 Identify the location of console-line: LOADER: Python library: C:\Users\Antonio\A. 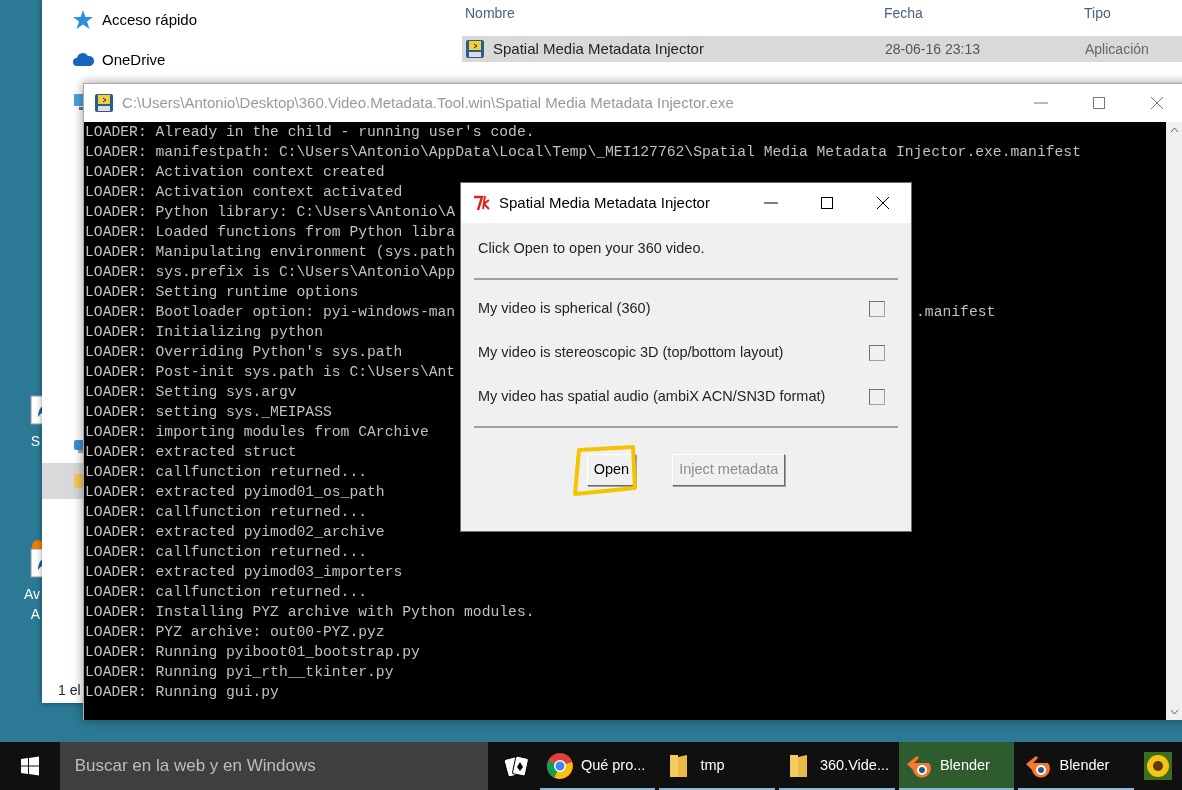
(270, 212).